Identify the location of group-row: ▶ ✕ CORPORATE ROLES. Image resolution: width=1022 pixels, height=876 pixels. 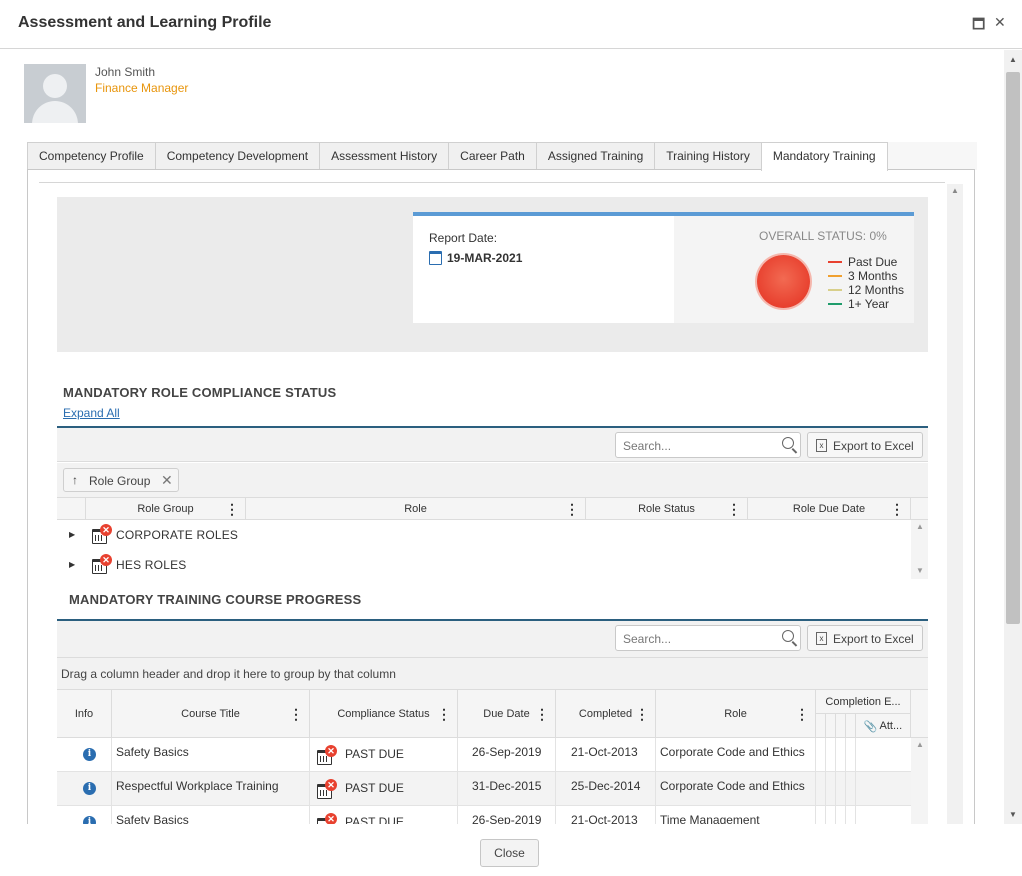
(484, 535).